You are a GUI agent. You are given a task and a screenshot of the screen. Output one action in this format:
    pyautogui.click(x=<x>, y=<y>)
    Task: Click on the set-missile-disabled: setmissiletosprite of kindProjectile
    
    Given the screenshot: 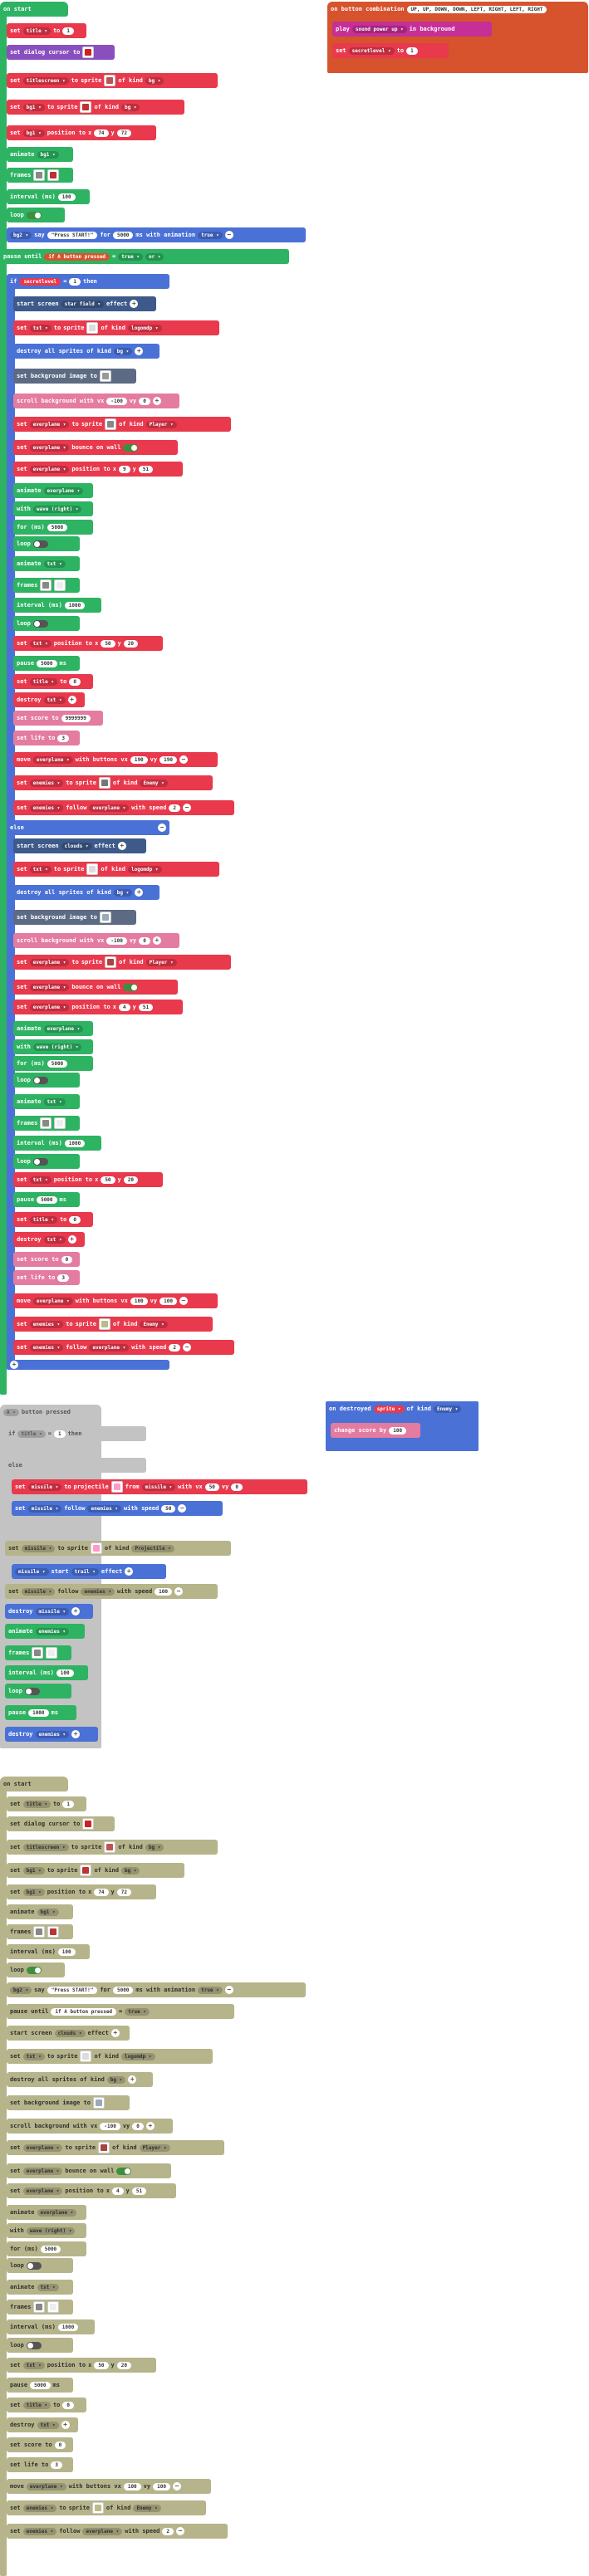 What is the action you would take?
    pyautogui.click(x=118, y=1548)
    